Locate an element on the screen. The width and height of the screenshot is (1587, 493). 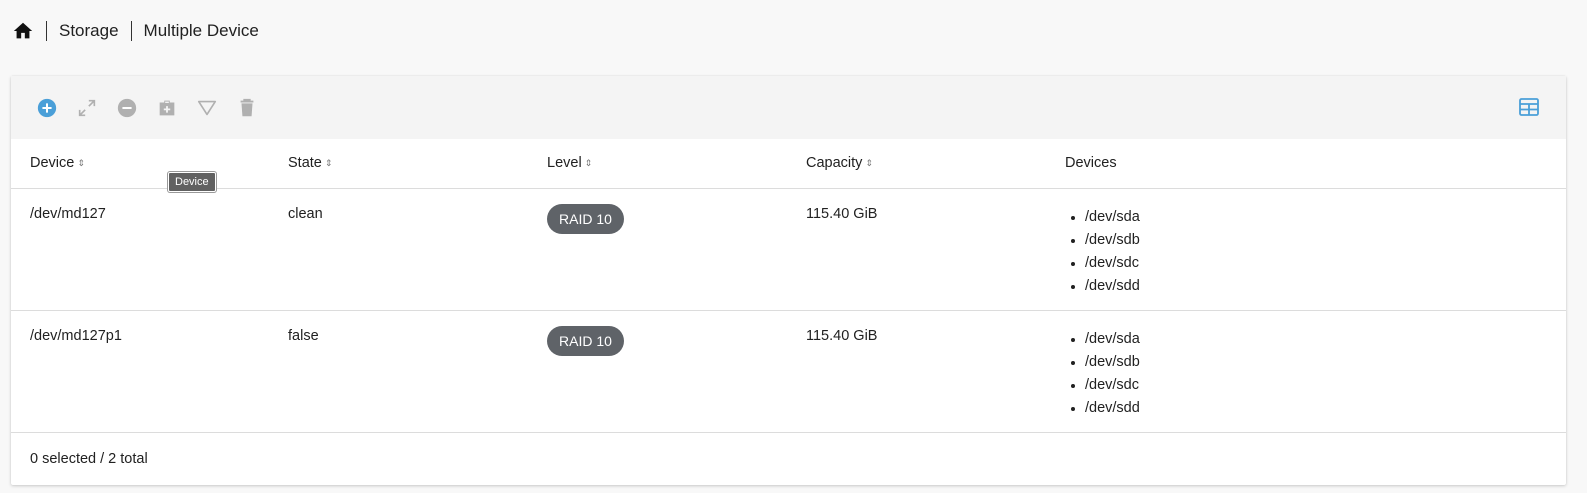
cell-state: false is located at coordinates (398, 371).